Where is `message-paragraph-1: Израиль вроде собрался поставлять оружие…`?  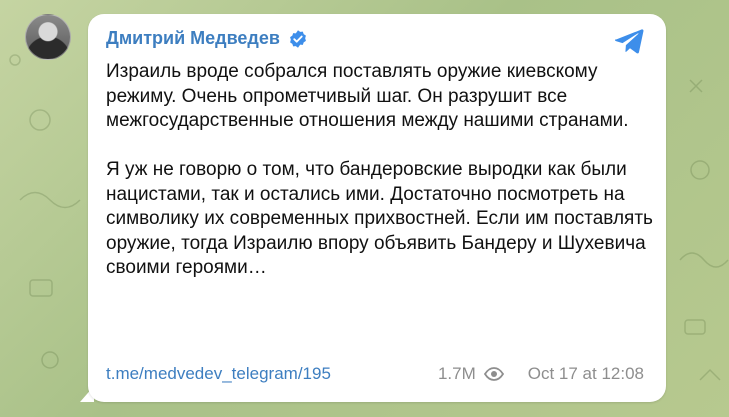
message-paragraph-1: Израиль вроде собрался поставлять оружие… is located at coordinates (367, 96).